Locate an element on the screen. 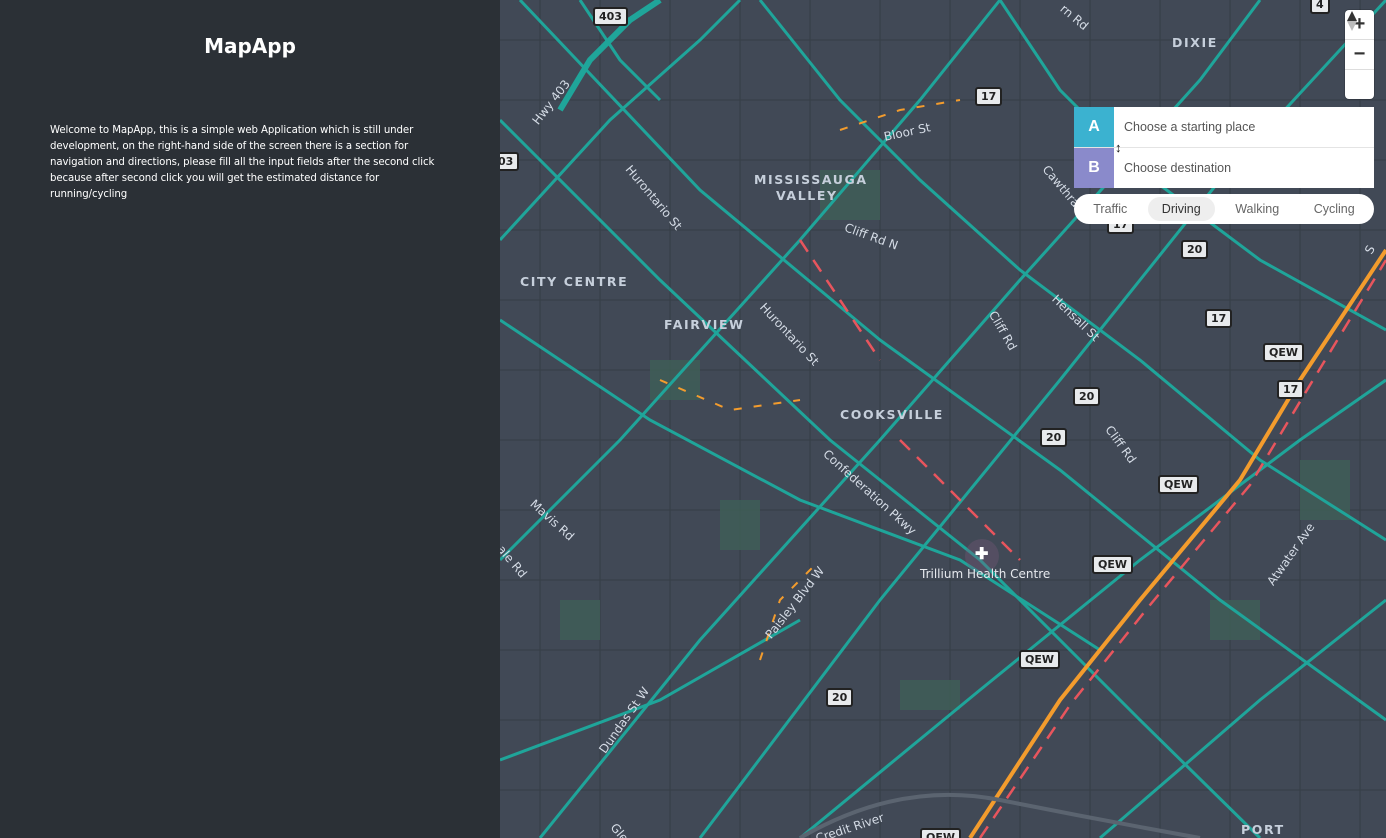  zoom-out-button: − is located at coordinates (1359, 55).